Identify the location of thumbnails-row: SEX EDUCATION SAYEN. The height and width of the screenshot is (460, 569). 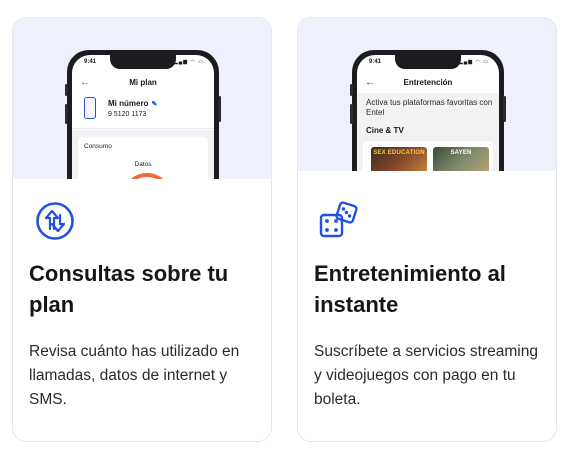
(428, 156).